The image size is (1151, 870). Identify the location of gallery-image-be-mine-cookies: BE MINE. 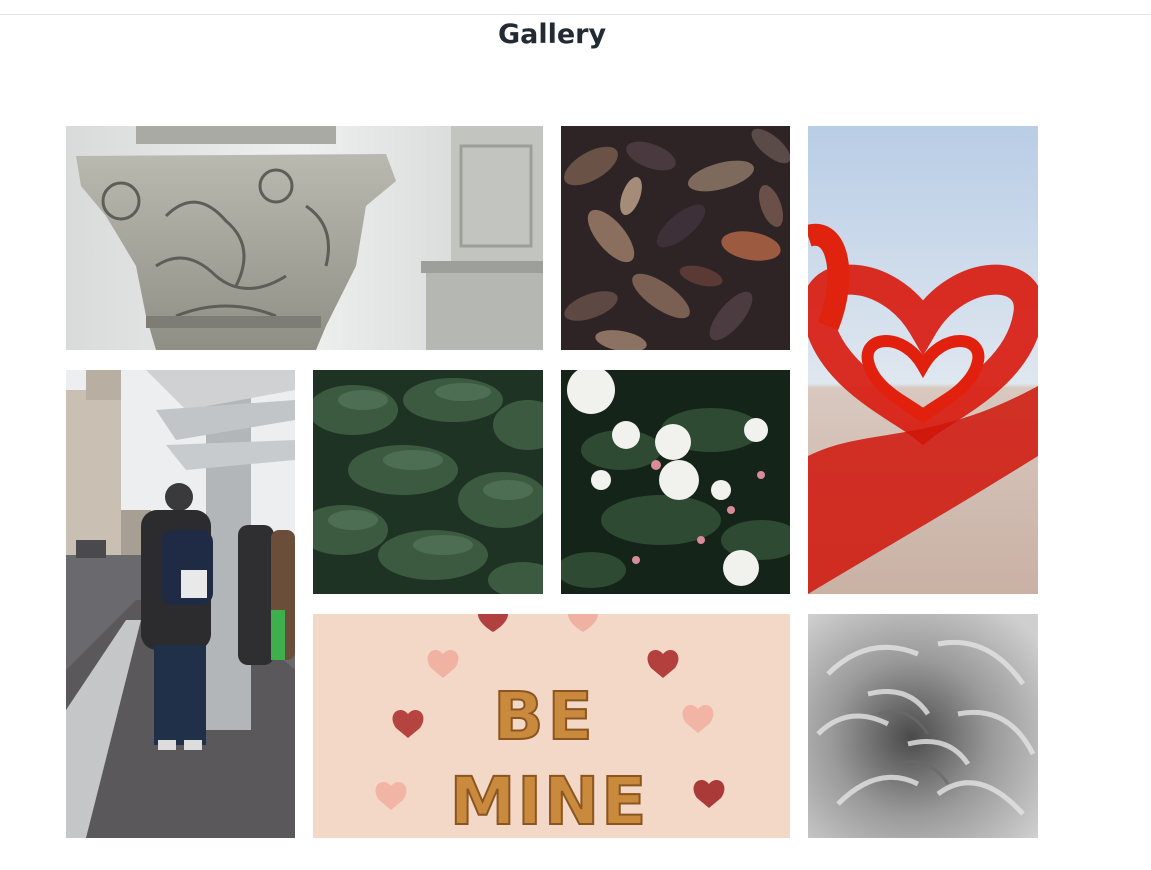
(551, 726).